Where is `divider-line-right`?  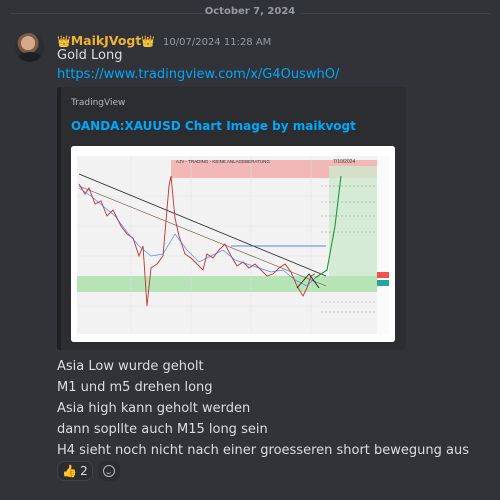
divider-line-right is located at coordinates (395, 13).